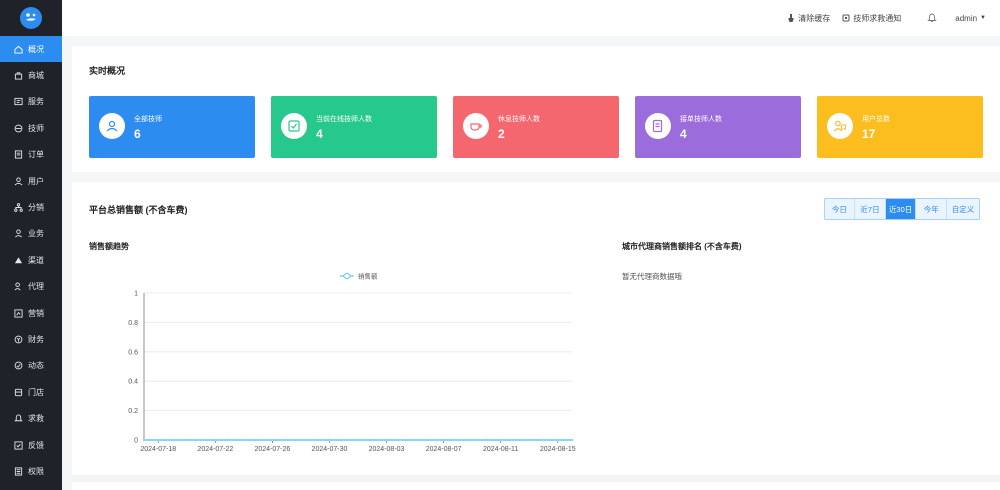 The image size is (1000, 490). I want to click on sidebar-item-label: 权限, so click(36, 471).